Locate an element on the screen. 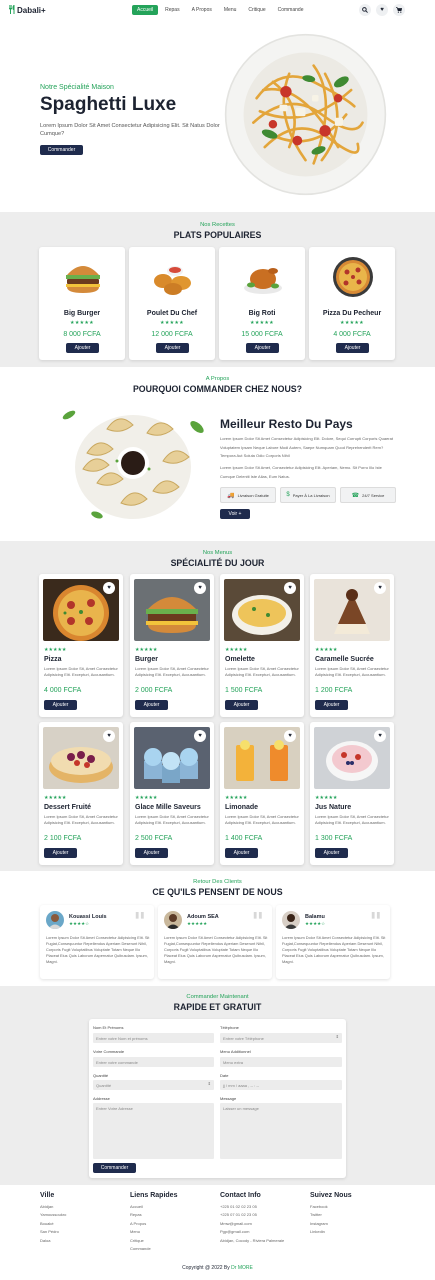 The image size is (435, 1280). dollar-icon: $ is located at coordinates (288, 495).